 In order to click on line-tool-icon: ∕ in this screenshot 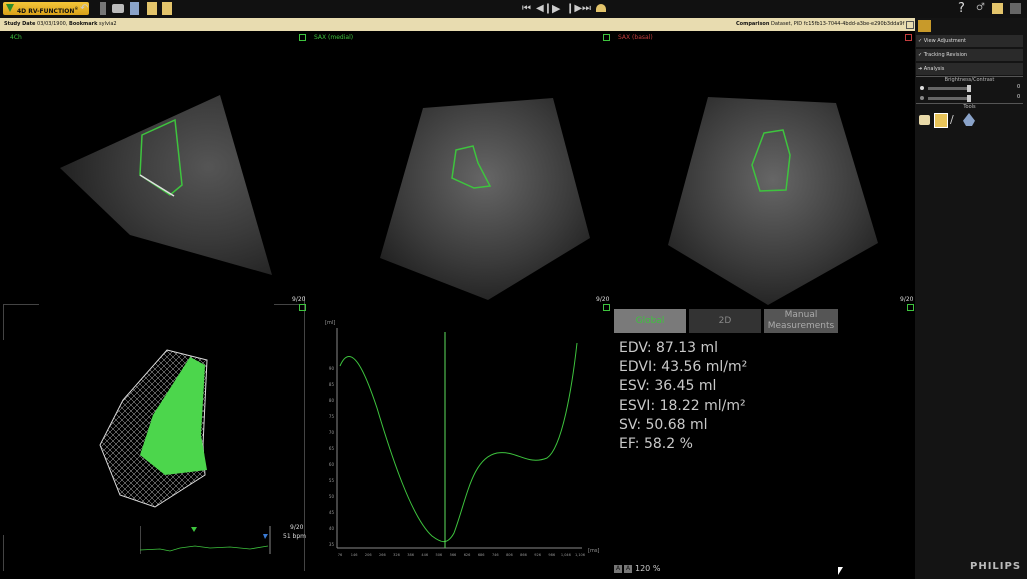, I will do `click(955, 119)`.